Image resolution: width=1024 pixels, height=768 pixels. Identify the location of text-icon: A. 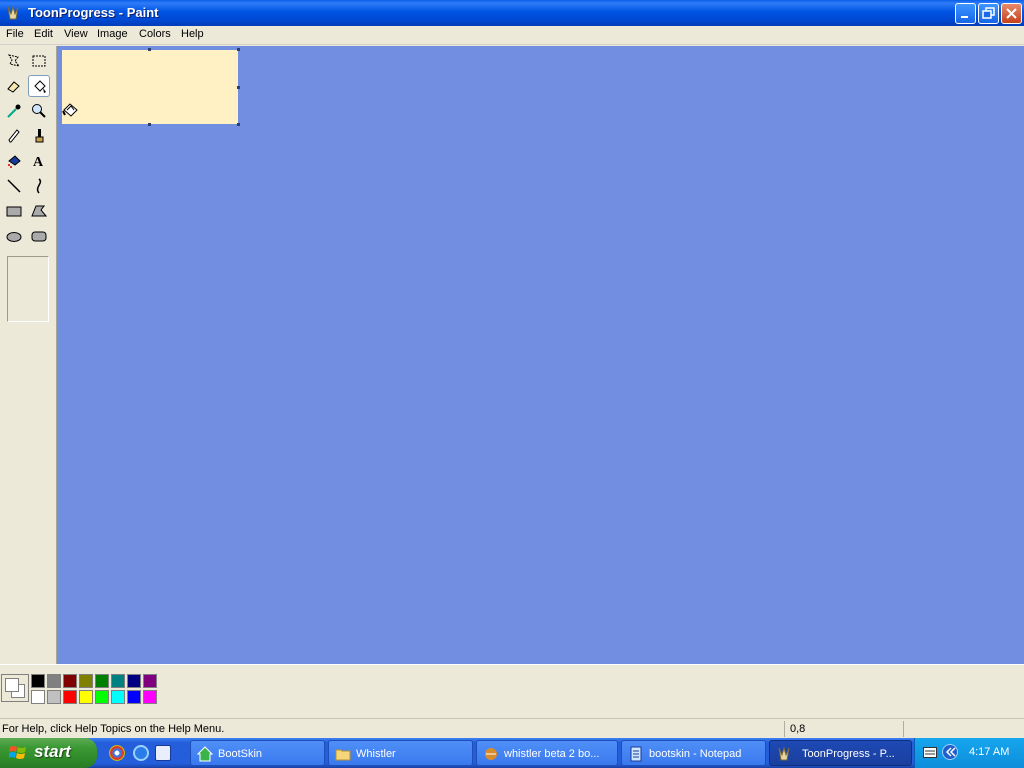
(38, 162).